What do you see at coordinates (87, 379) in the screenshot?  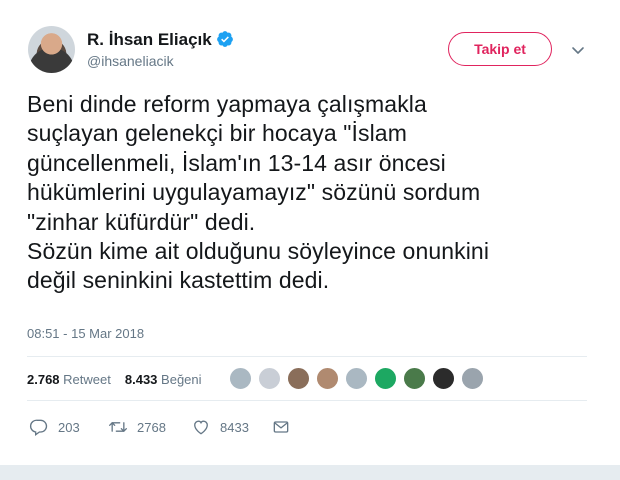 I see `retweet-stat-label: Retweet` at bounding box center [87, 379].